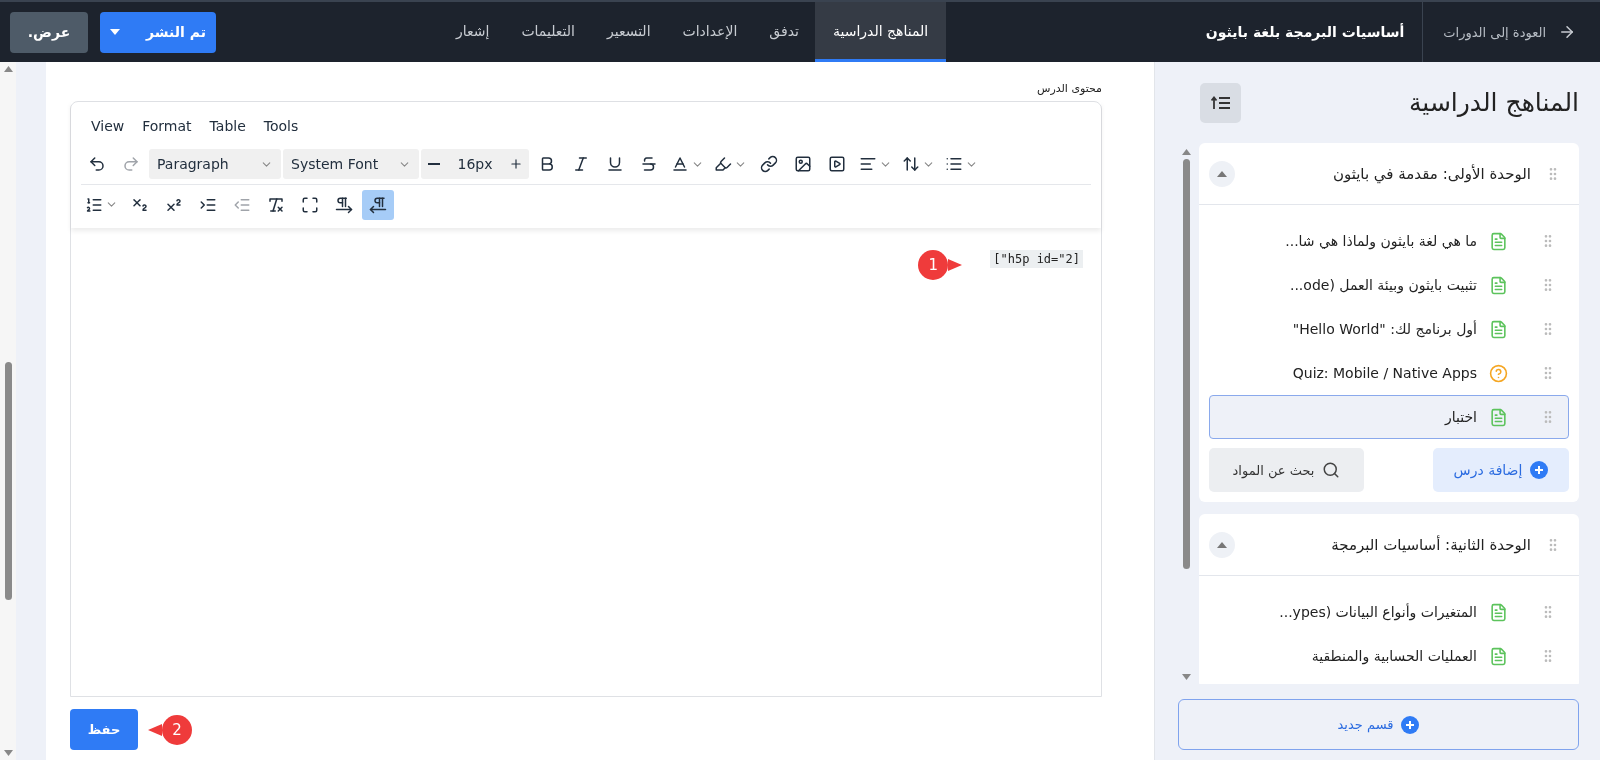 This screenshot has height=760, width=1600. What do you see at coordinates (276, 204) in the screenshot?
I see `clear-format-icon` at bounding box center [276, 204].